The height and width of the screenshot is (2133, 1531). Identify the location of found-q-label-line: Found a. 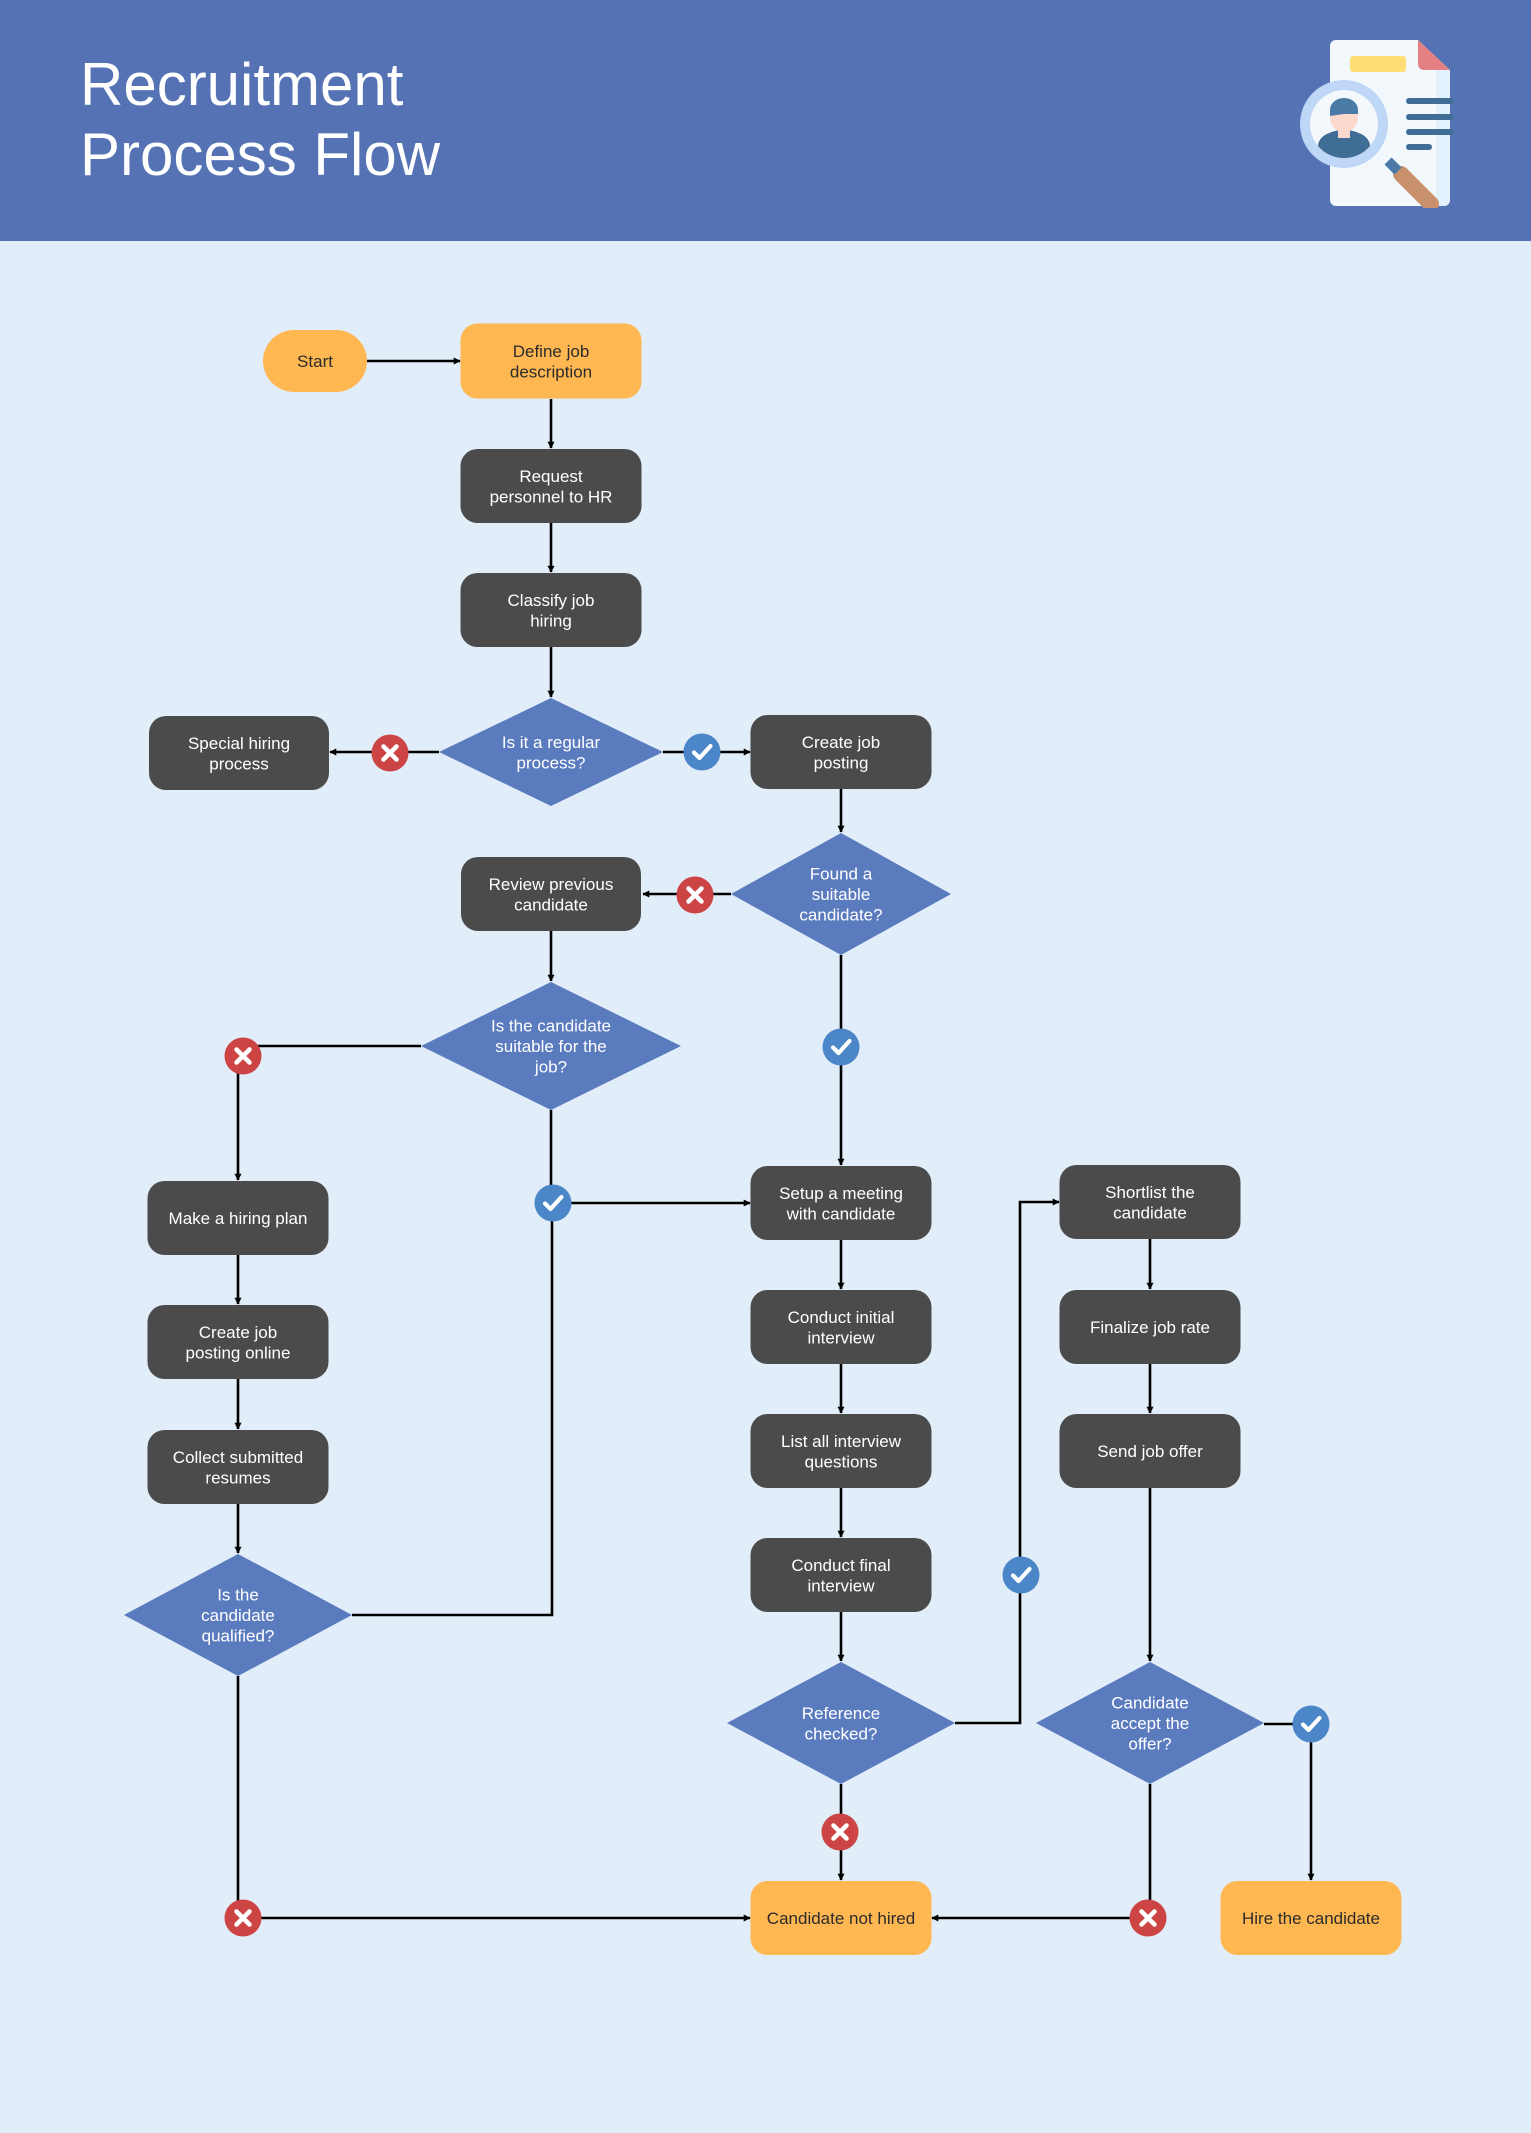
(841, 874).